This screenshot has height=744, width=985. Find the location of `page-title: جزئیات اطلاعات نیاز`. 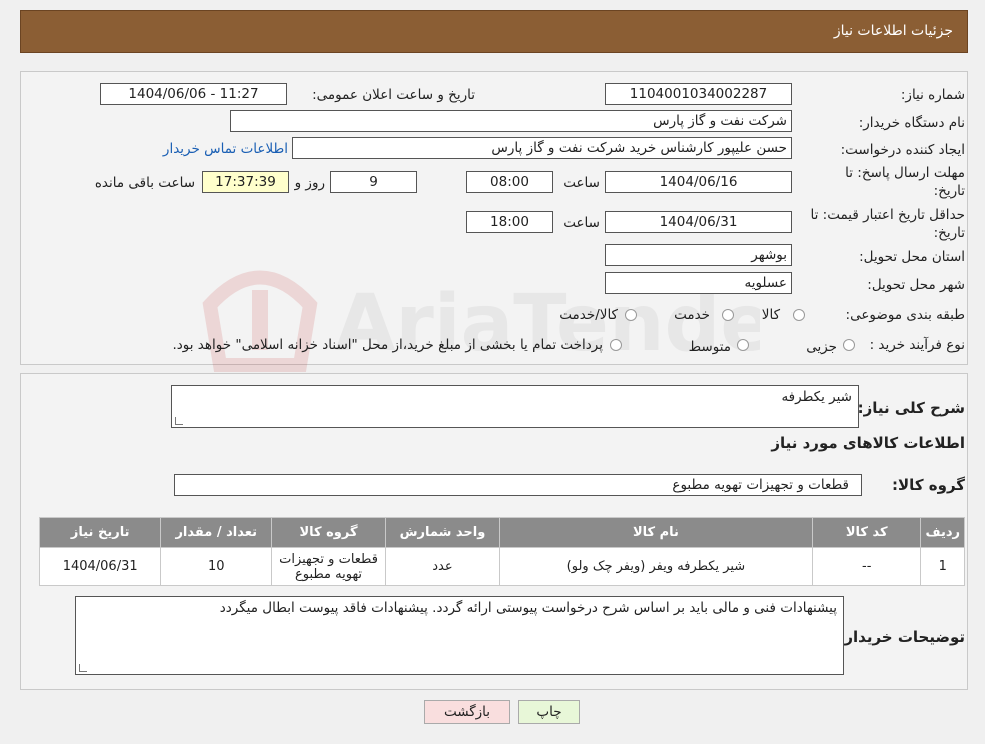

page-title: جزئیات اطلاعات نیاز is located at coordinates (893, 31).